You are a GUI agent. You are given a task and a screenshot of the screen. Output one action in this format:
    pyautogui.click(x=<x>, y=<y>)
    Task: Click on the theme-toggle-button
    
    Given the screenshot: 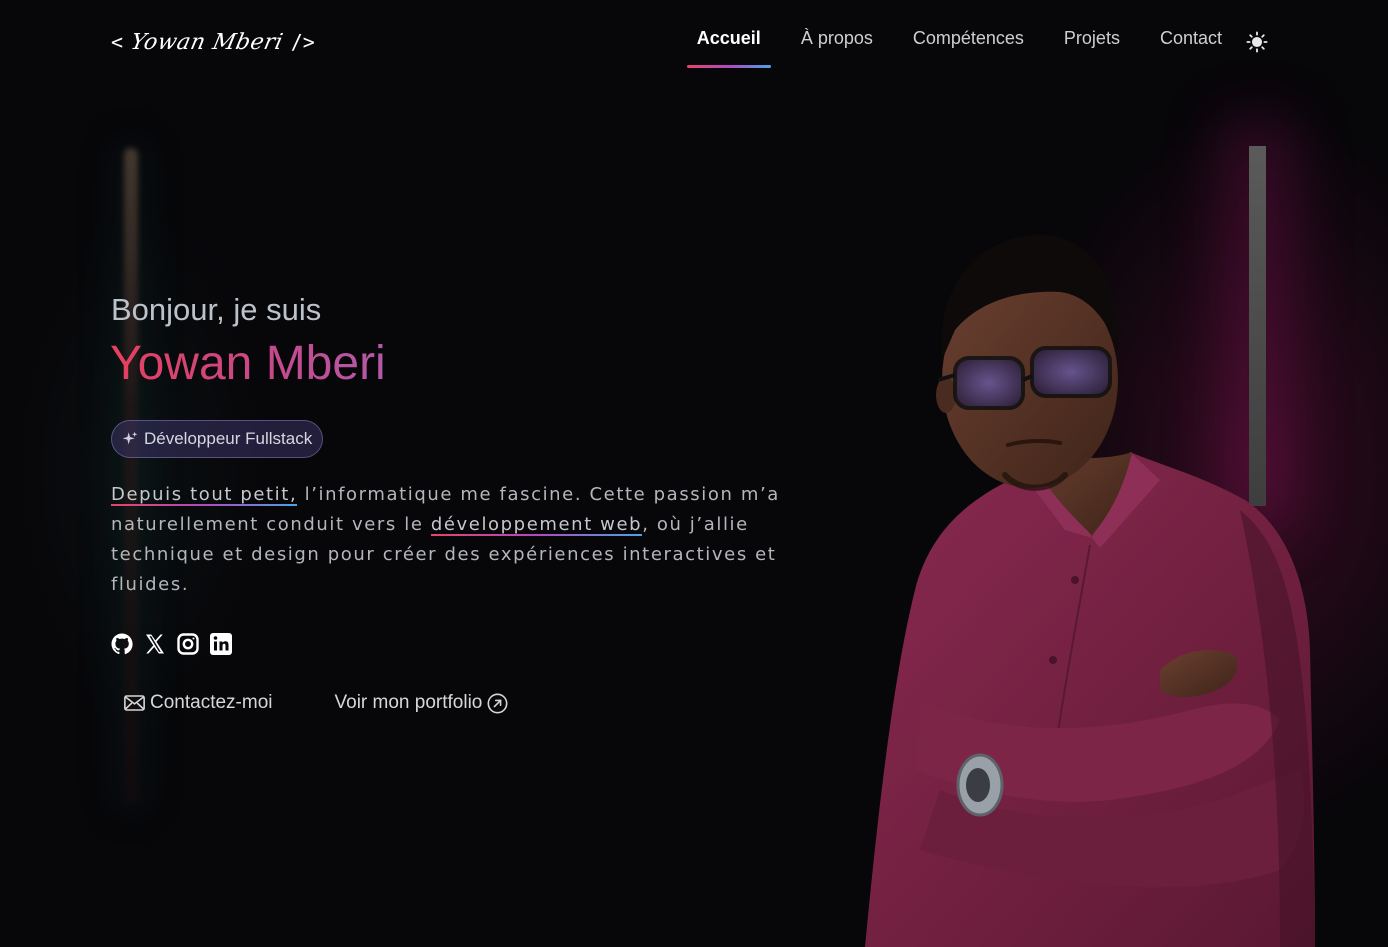 What is the action you would take?
    pyautogui.click(x=1257, y=41)
    